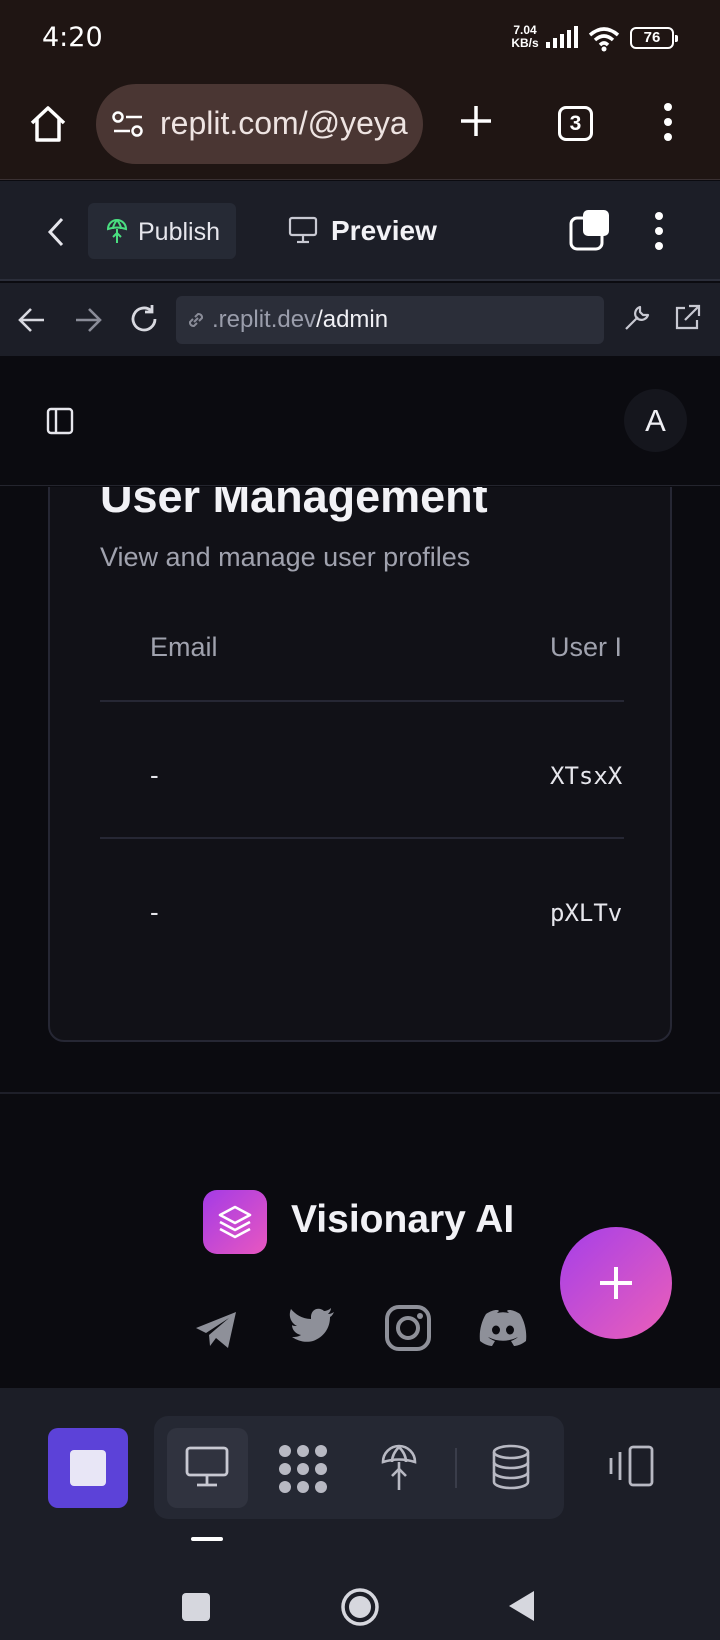 The height and width of the screenshot is (1640, 720). Describe the element at coordinates (216, 1330) in the screenshot. I see `telegram-icon` at that location.